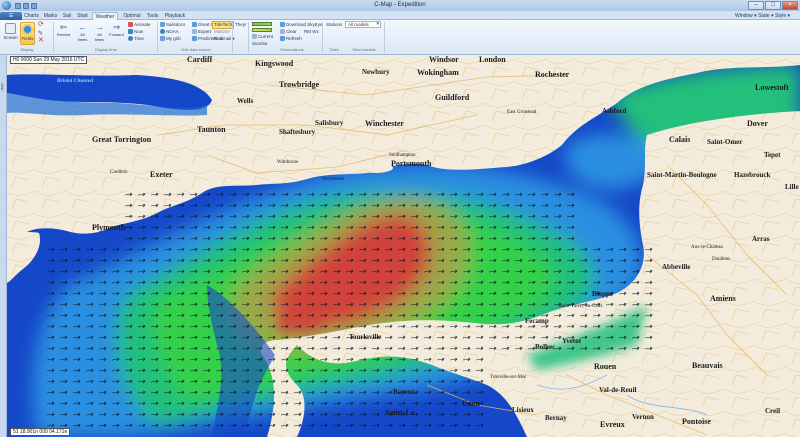 The height and width of the screenshot is (437, 800). I want to click on town-label: Crediton, so click(119, 172).